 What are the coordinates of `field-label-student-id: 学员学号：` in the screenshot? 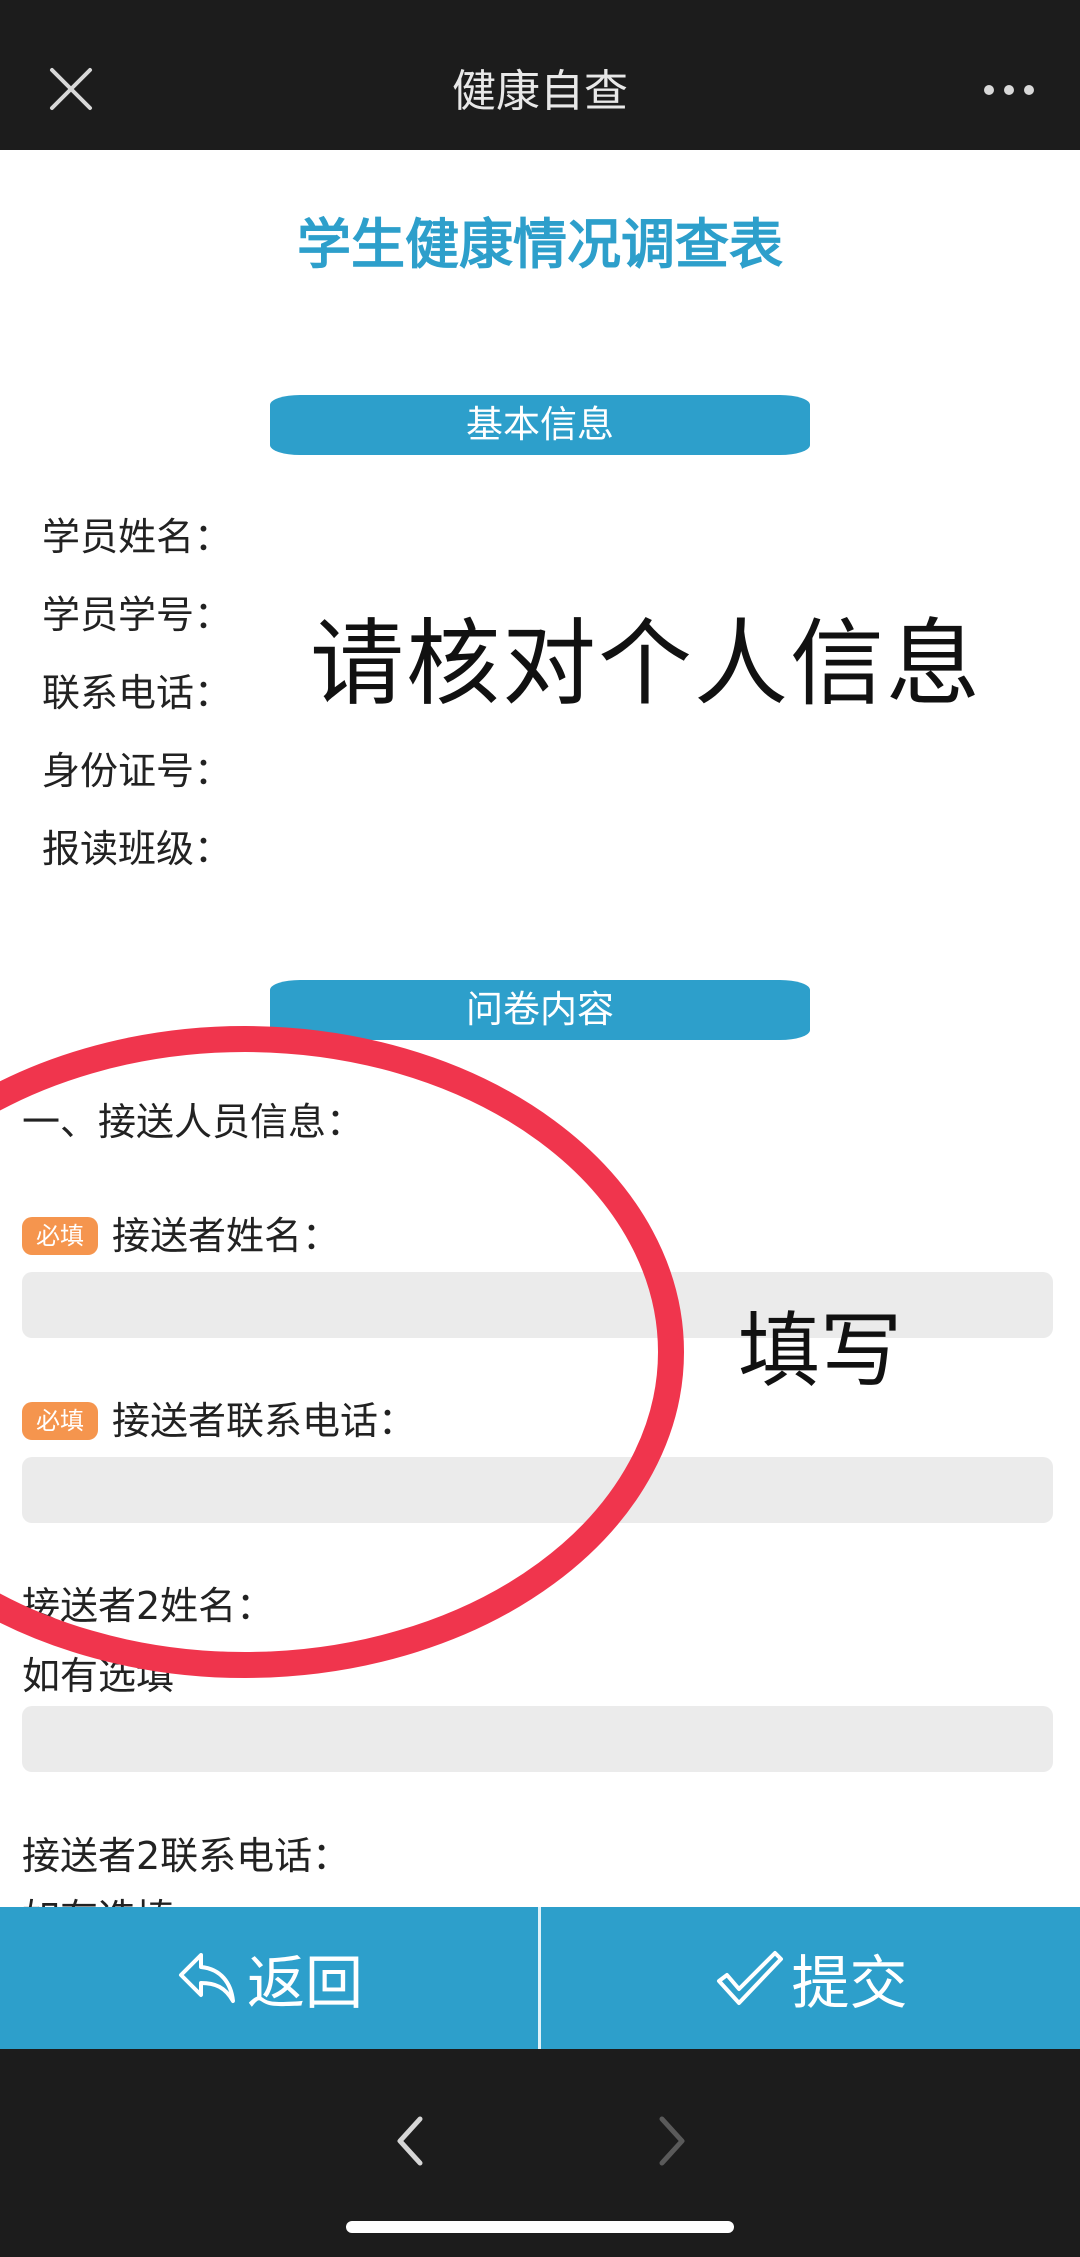 It's located at (137, 615).